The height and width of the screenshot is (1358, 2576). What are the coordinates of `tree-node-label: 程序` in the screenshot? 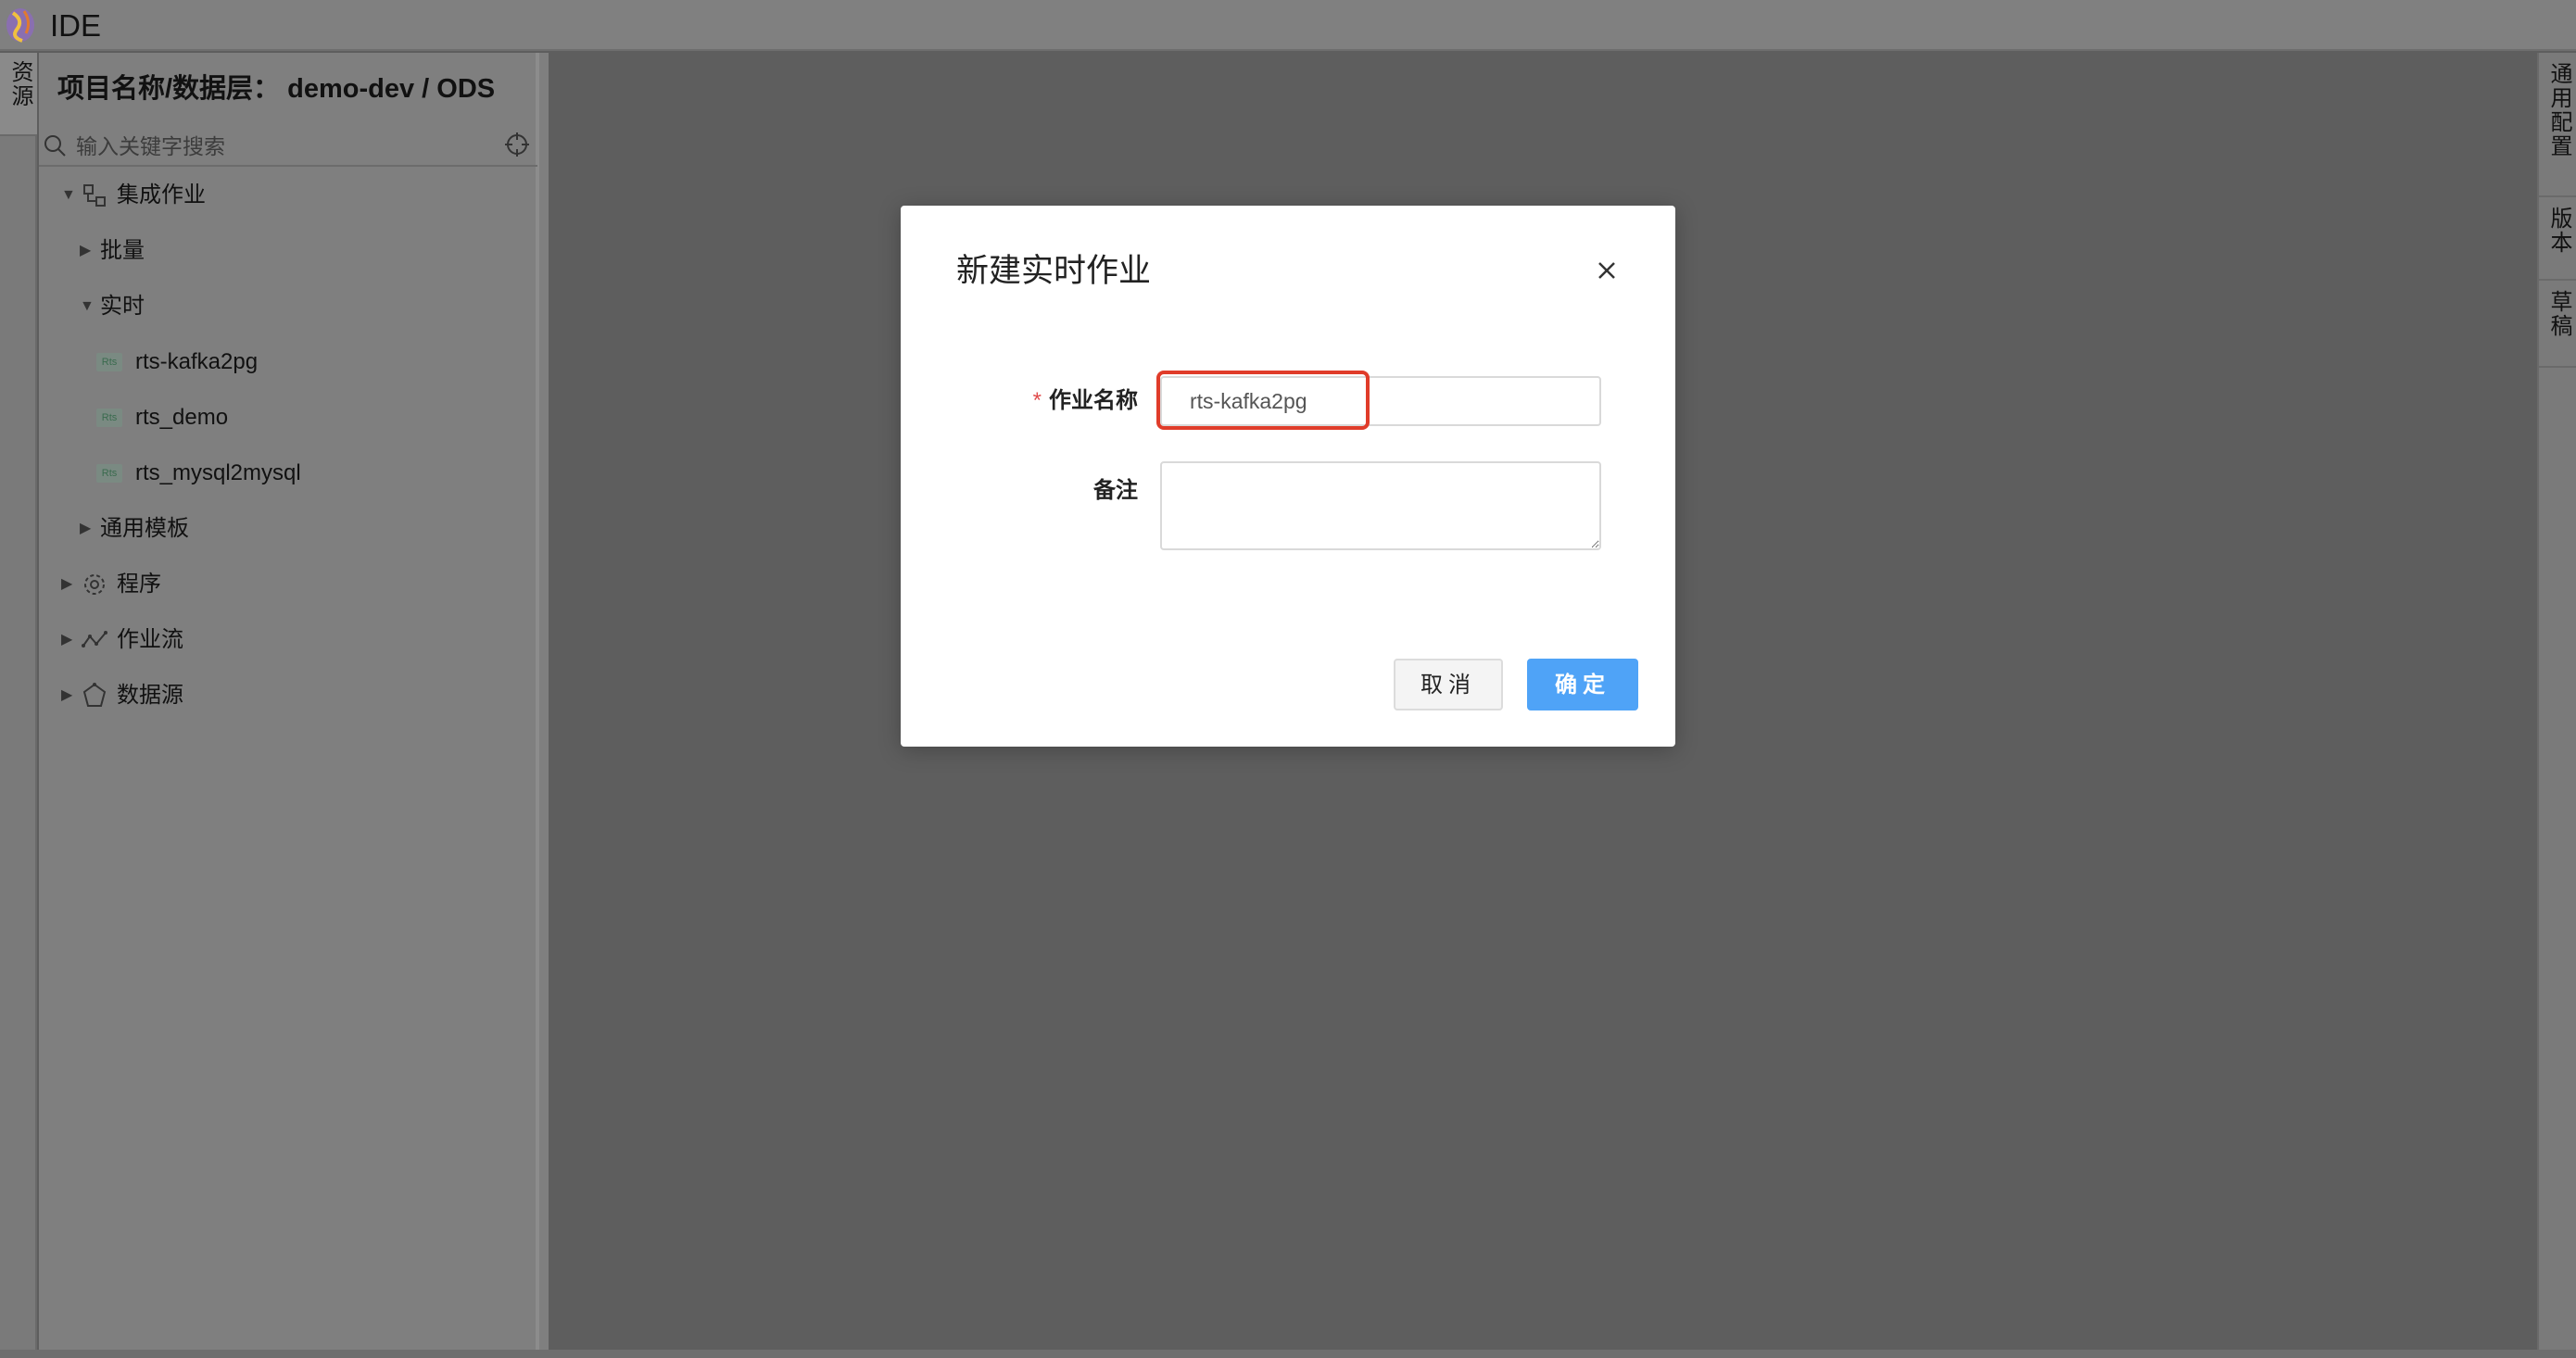 It's located at (139, 584).